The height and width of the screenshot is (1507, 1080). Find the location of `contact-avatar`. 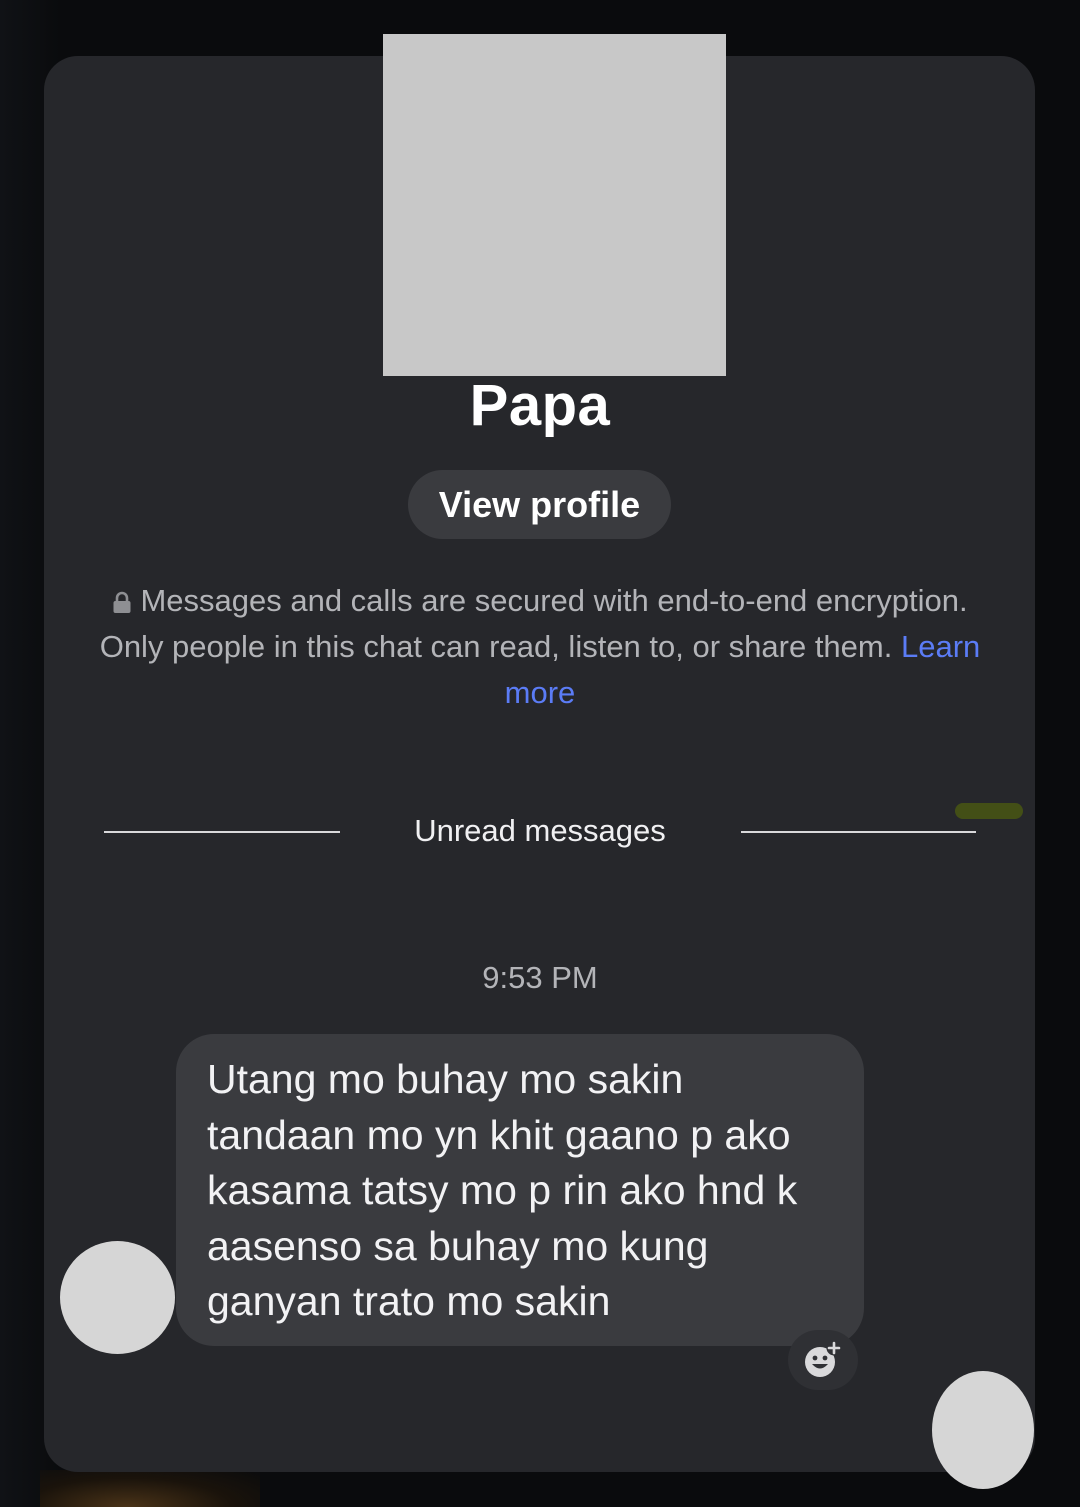

contact-avatar is located at coordinates (554, 205).